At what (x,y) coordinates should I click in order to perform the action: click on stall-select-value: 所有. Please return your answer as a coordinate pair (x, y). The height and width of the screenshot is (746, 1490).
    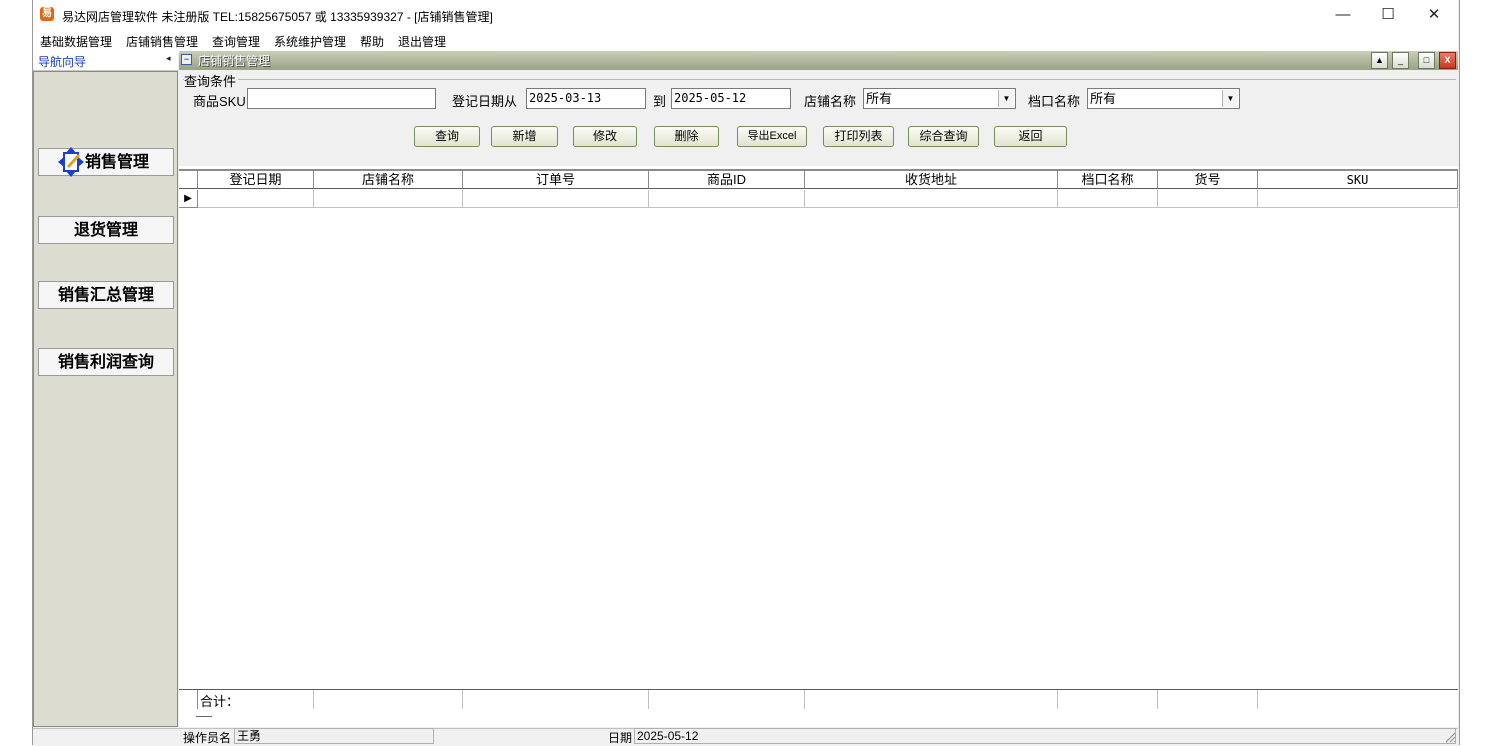
    Looking at the image, I should click on (1103, 98).